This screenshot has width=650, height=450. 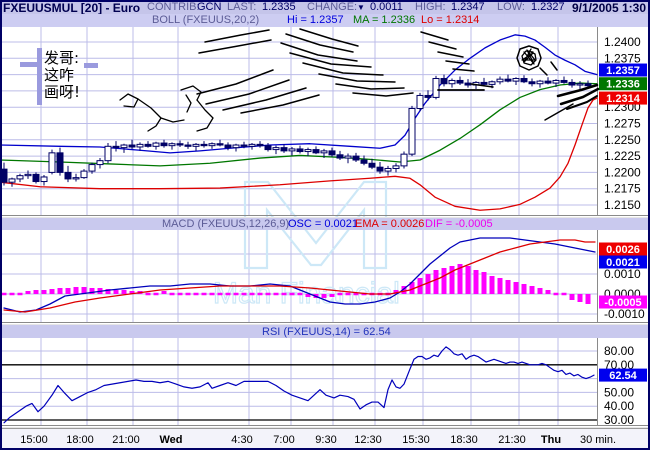 I want to click on low-label: LOW:, so click(x=511, y=7).